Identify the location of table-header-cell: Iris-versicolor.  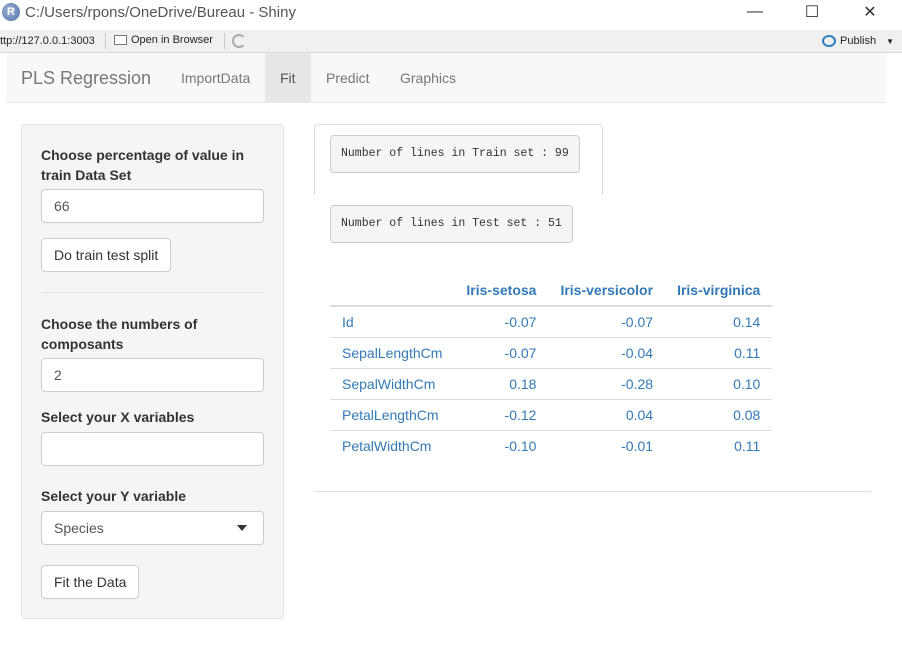
(607, 290).